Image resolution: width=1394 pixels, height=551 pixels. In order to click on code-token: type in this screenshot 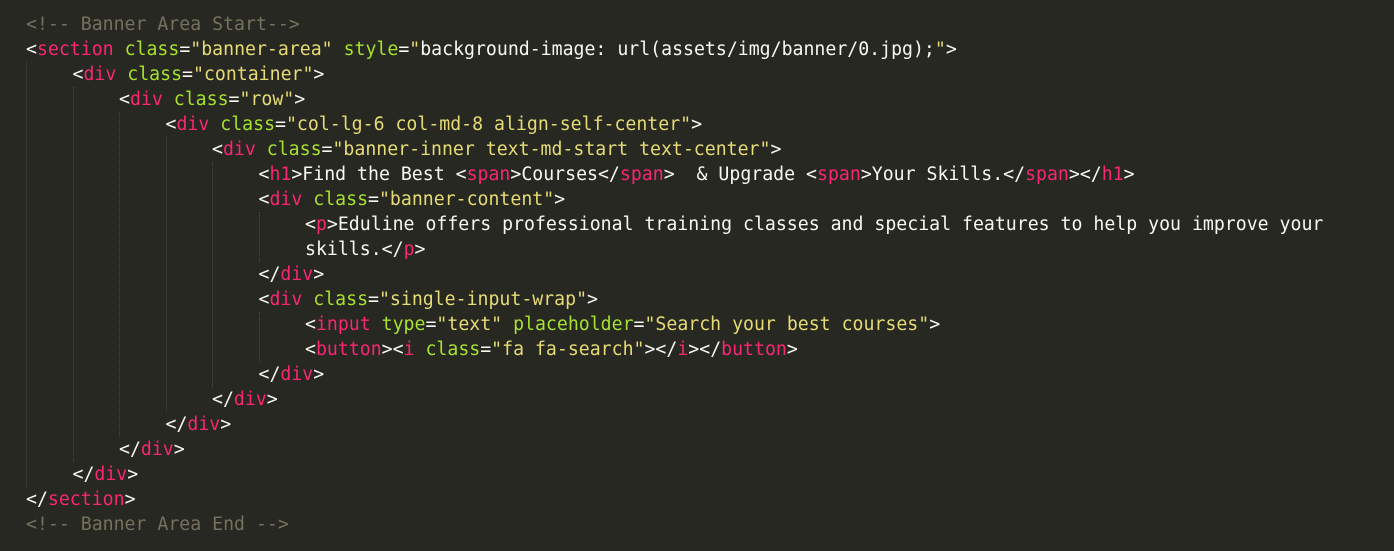, I will do `click(403, 324)`.